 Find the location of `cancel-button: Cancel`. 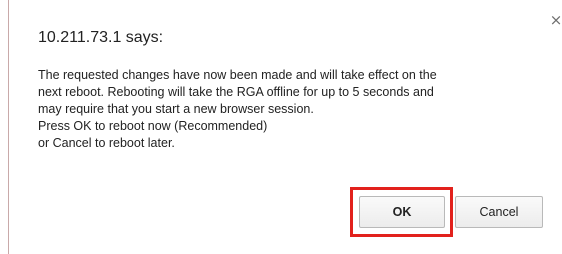

cancel-button: Cancel is located at coordinates (499, 212).